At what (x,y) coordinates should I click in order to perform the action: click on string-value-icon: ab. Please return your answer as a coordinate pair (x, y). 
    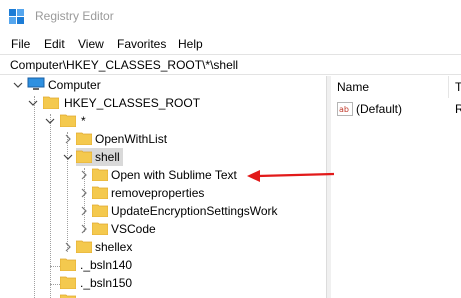
    Looking at the image, I should click on (345, 109).